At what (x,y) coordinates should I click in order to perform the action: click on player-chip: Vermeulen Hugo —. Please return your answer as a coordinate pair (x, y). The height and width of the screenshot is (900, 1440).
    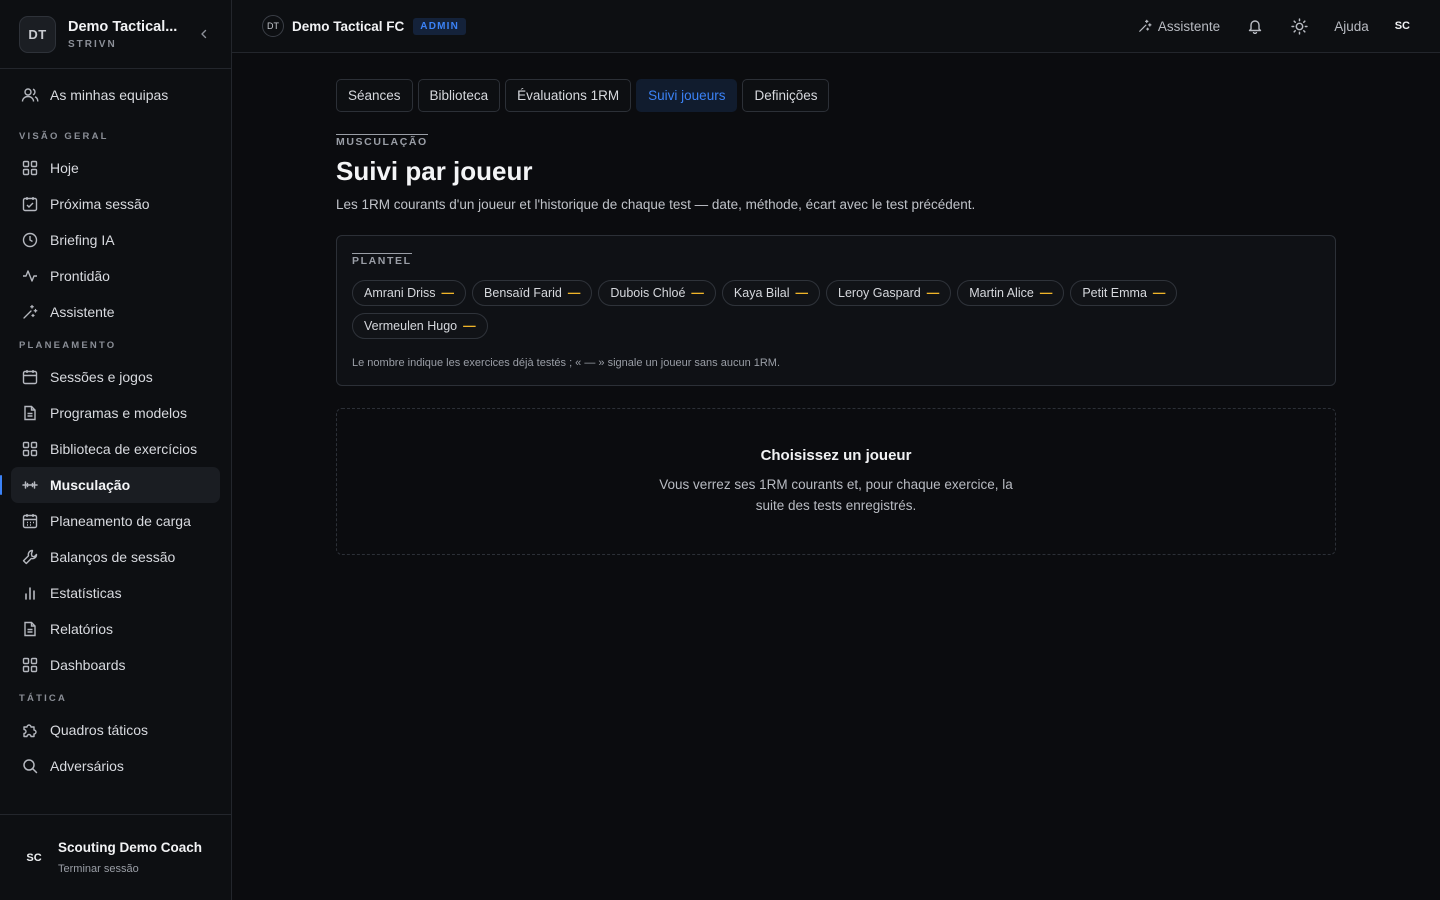
    Looking at the image, I should click on (420, 326).